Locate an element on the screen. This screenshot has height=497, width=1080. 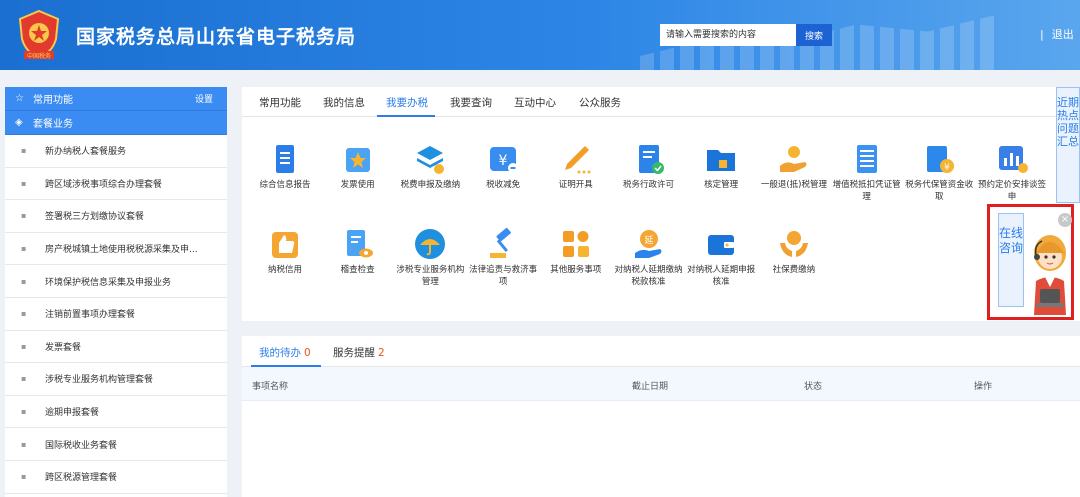
pending-count-badge: 0 is located at coordinates (307, 353).